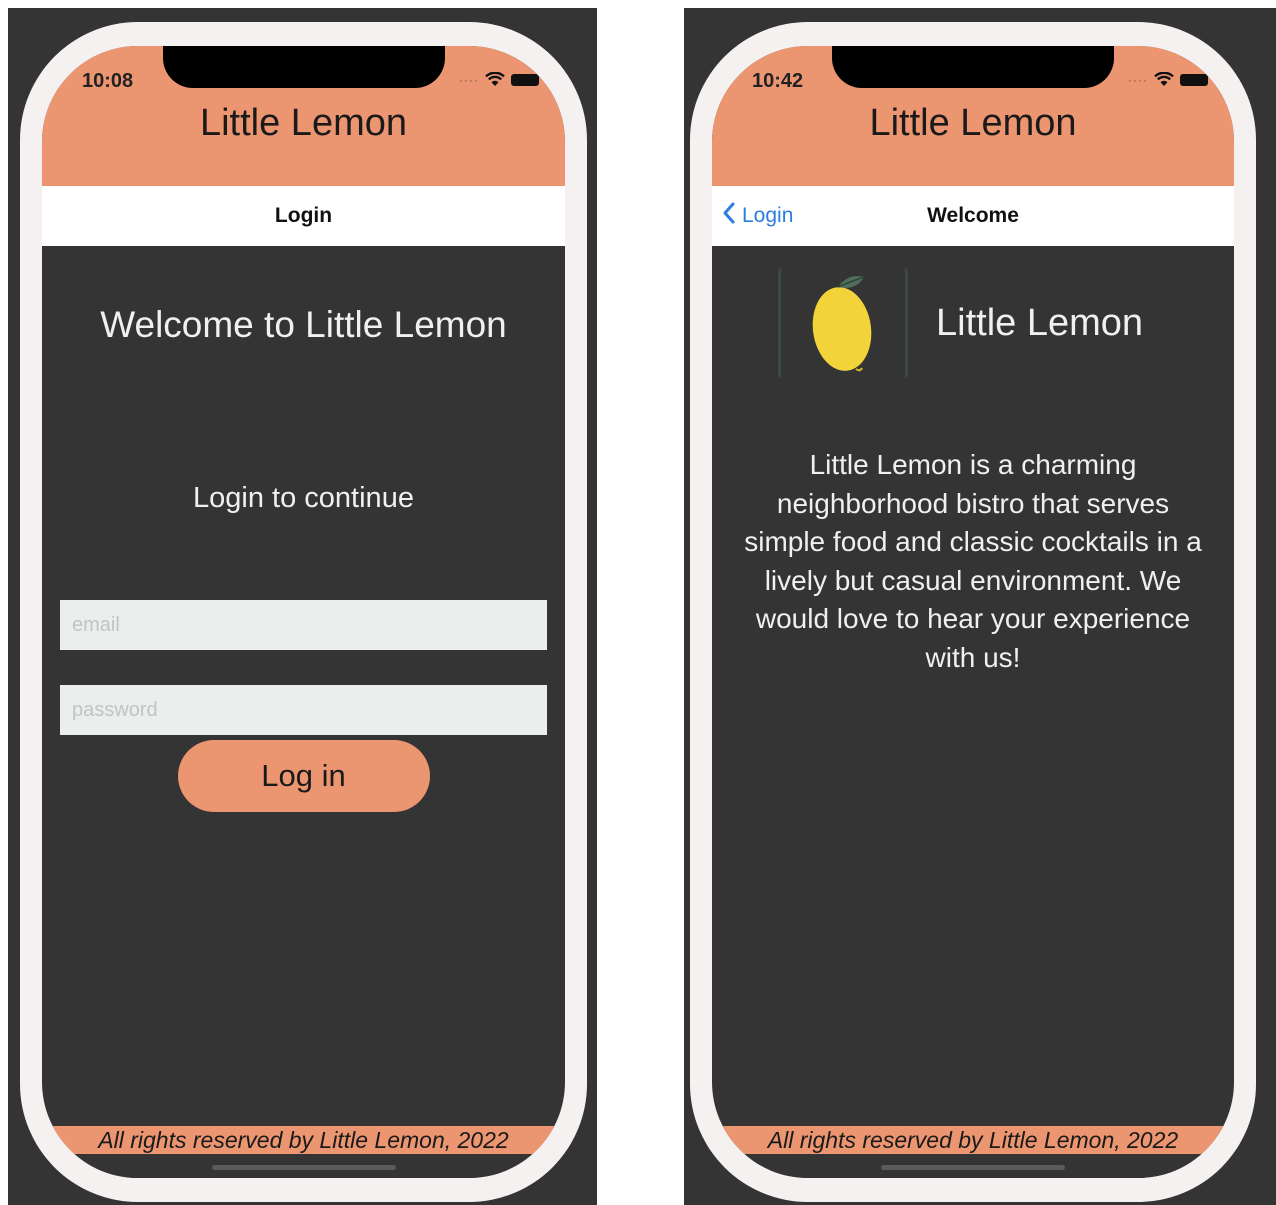  Describe the element at coordinates (778, 81) in the screenshot. I see `status-time: 10:42` at that location.